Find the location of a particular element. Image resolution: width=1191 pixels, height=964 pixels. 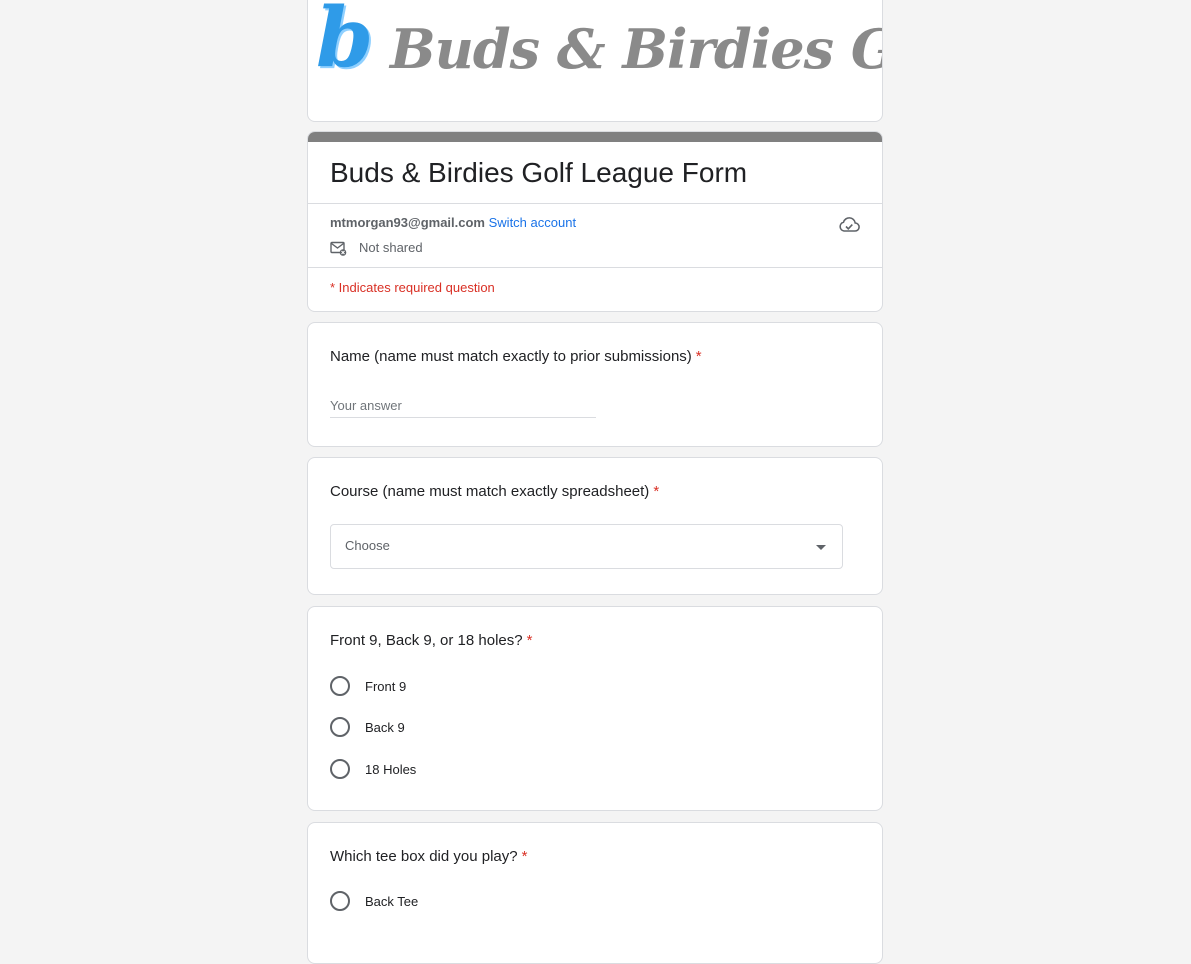

logo-icon: b is located at coordinates (345, 43).